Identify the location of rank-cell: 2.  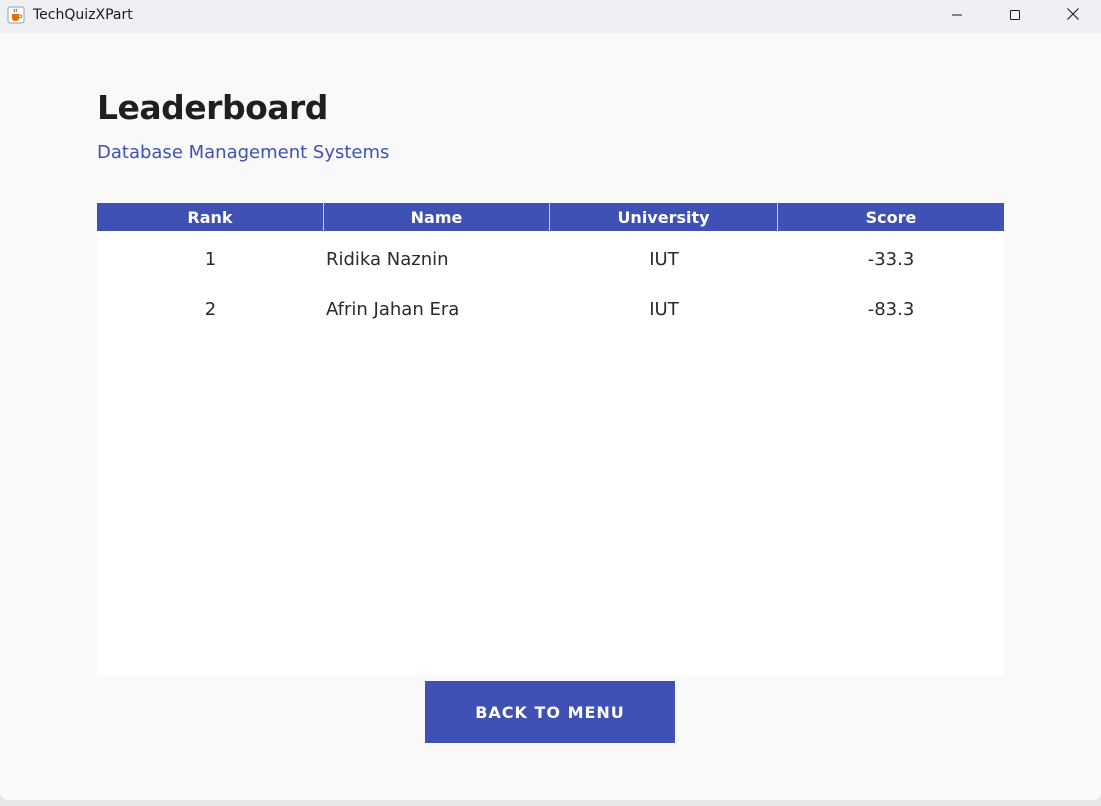
(210, 309).